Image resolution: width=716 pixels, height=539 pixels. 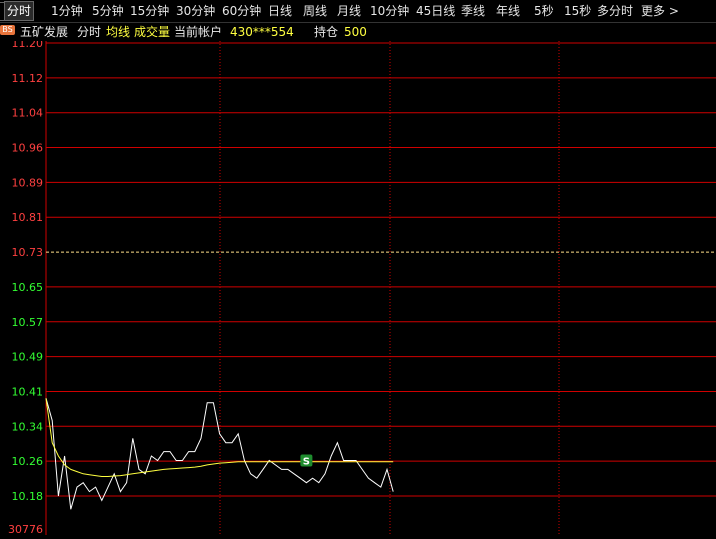 I want to click on trade-marker-label: S, so click(x=306, y=461).